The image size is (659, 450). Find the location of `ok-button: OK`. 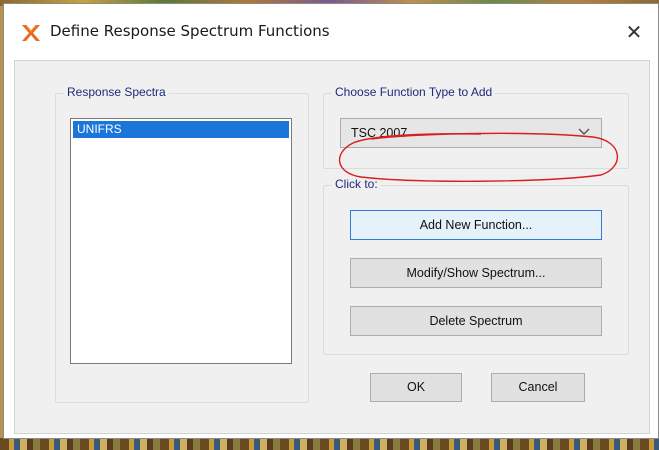

ok-button: OK is located at coordinates (416, 387).